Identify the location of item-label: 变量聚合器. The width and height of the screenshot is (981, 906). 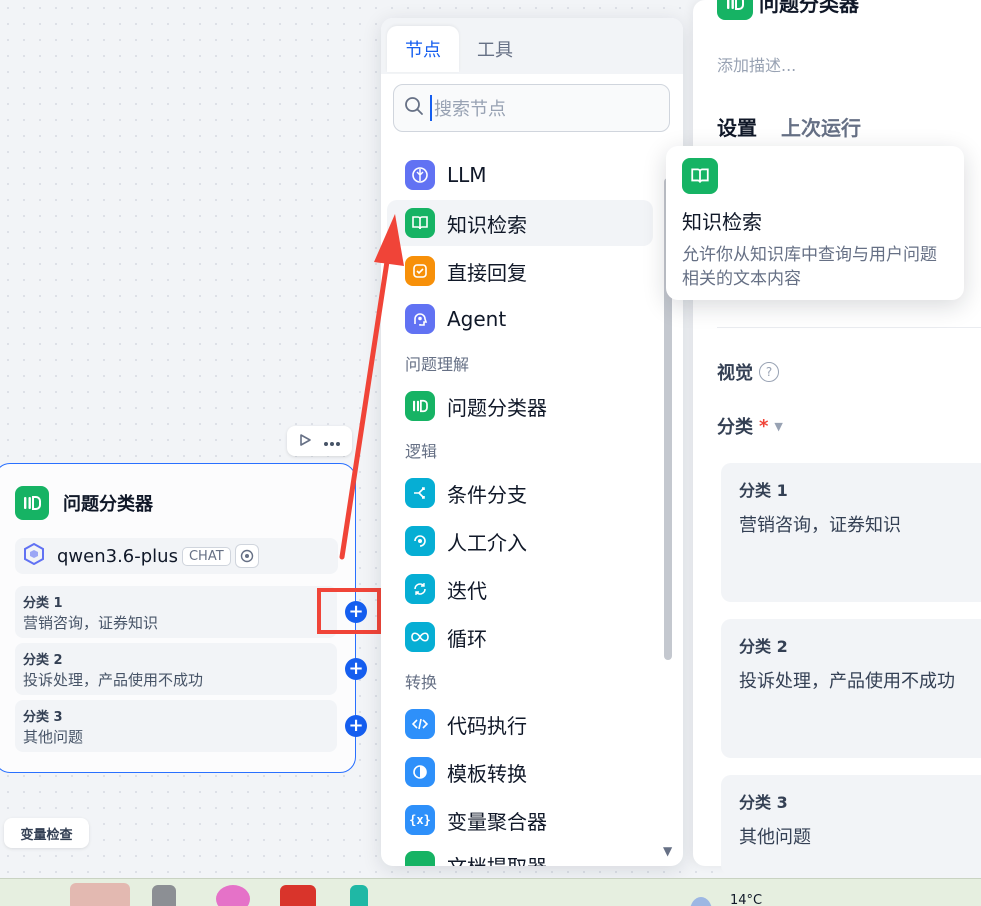
(497, 821).